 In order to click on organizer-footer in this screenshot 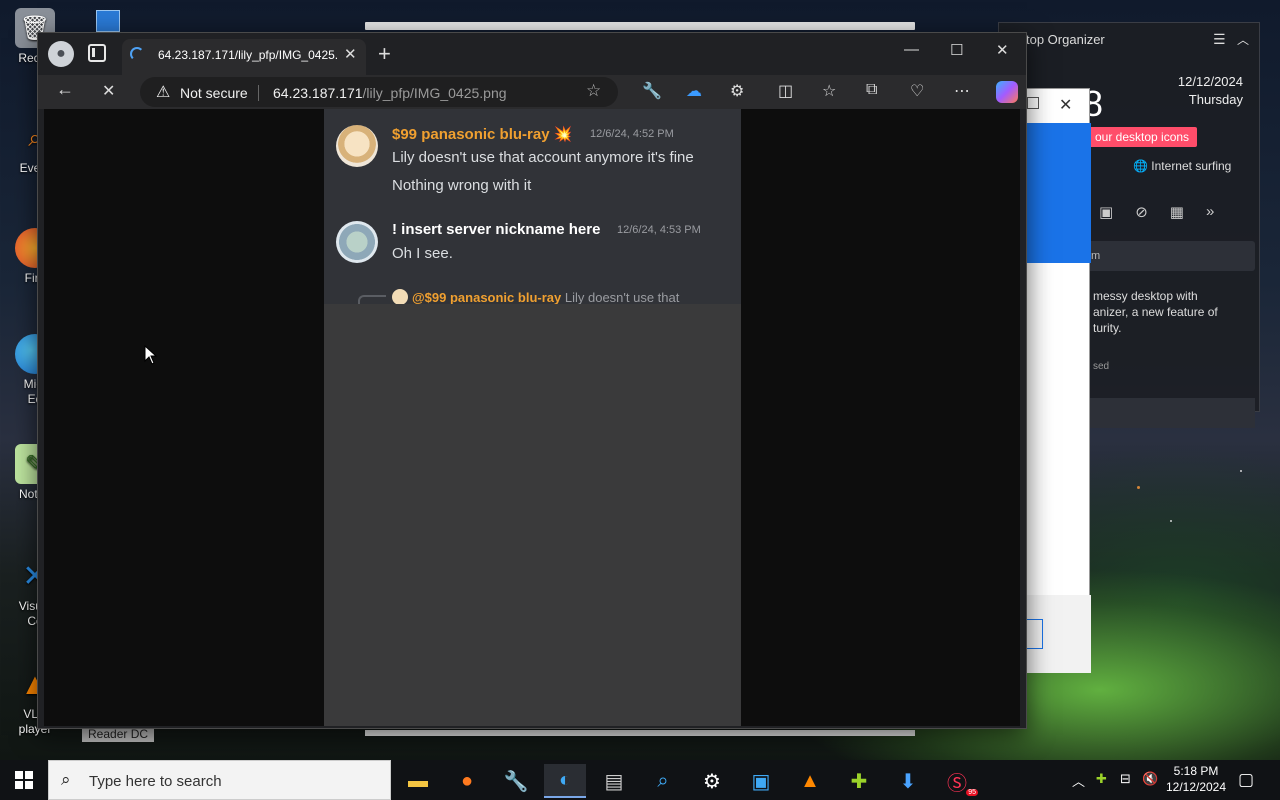, I will do `click(1171, 413)`.